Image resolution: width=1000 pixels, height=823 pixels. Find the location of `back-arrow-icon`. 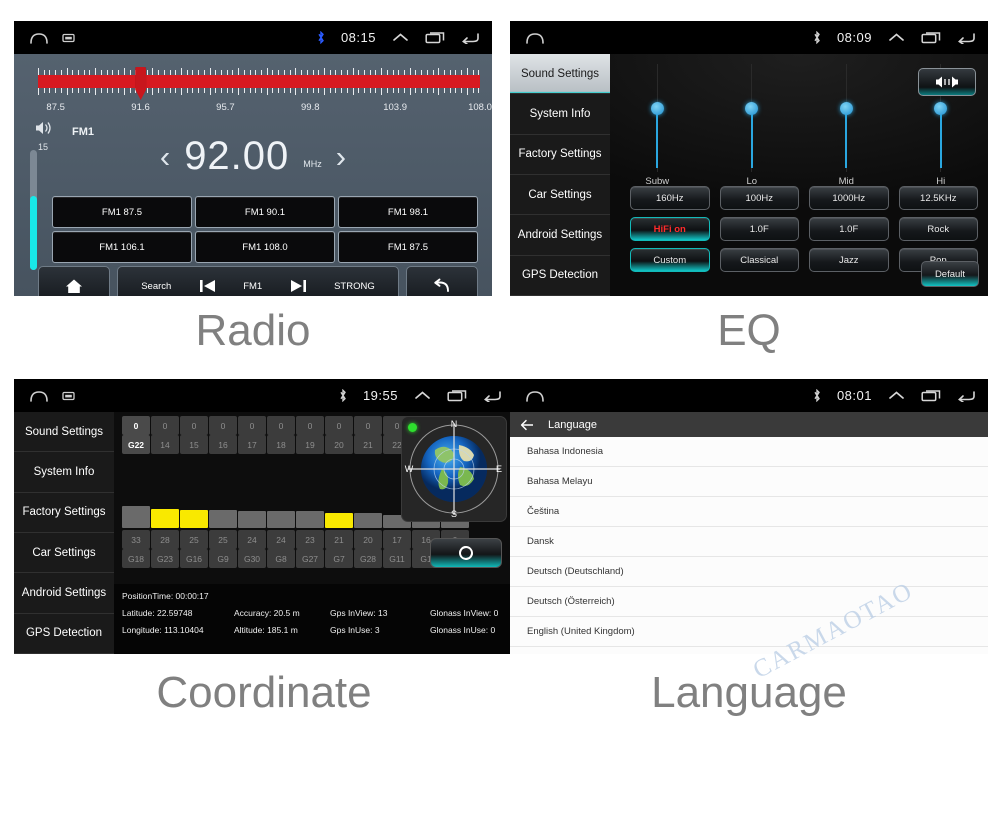

back-arrow-icon is located at coordinates (527, 425).